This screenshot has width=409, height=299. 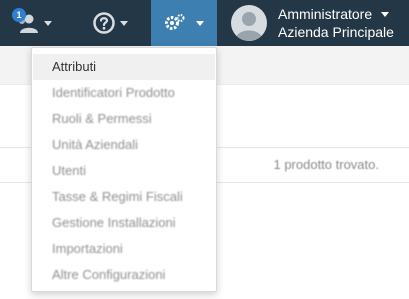 What do you see at coordinates (175, 22) in the screenshot?
I see `gears-icon` at bounding box center [175, 22].